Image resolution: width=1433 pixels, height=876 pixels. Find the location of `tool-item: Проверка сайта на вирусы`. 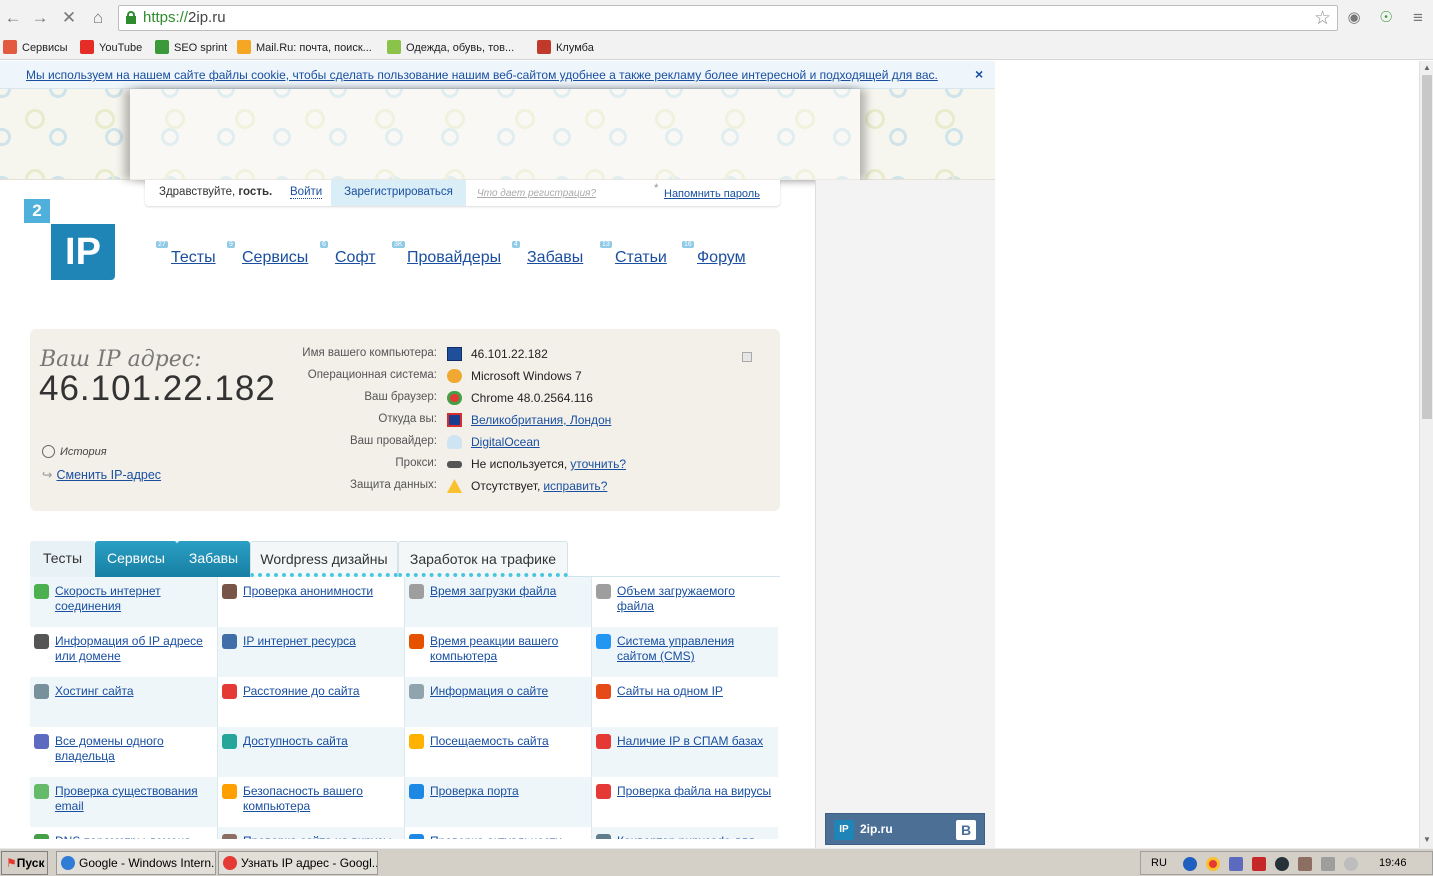

tool-item: Проверка сайта на вирусы is located at coordinates (310, 833).